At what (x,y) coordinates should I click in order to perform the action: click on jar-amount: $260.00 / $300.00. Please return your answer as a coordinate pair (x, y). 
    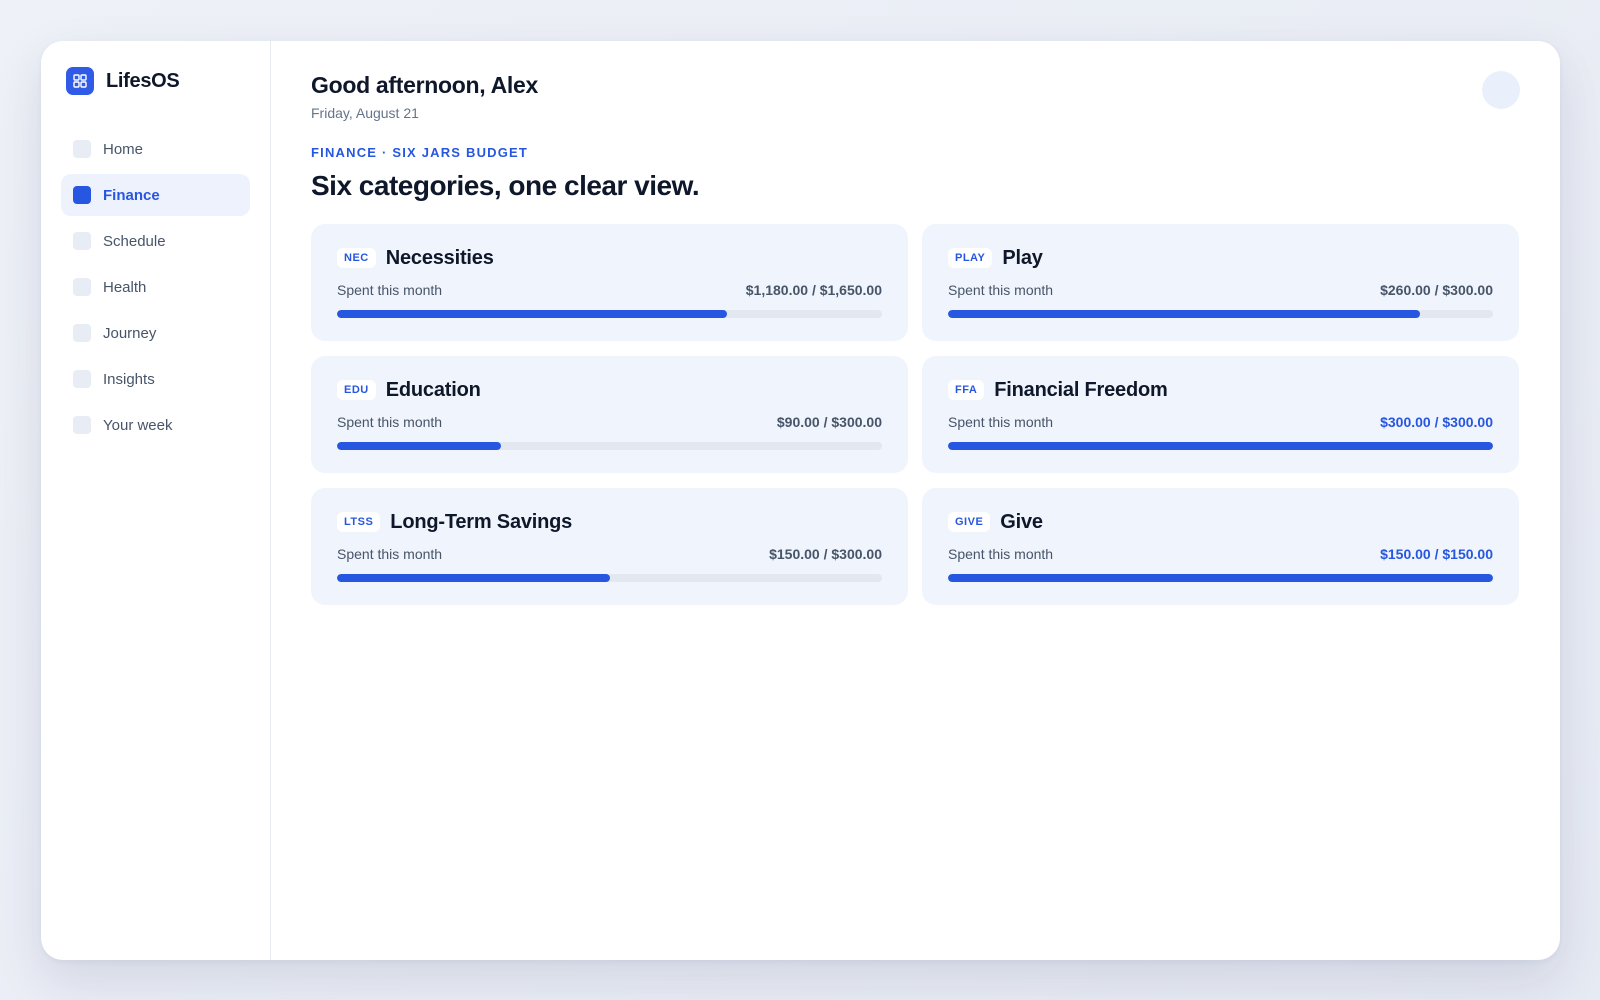
    Looking at the image, I should click on (1436, 290).